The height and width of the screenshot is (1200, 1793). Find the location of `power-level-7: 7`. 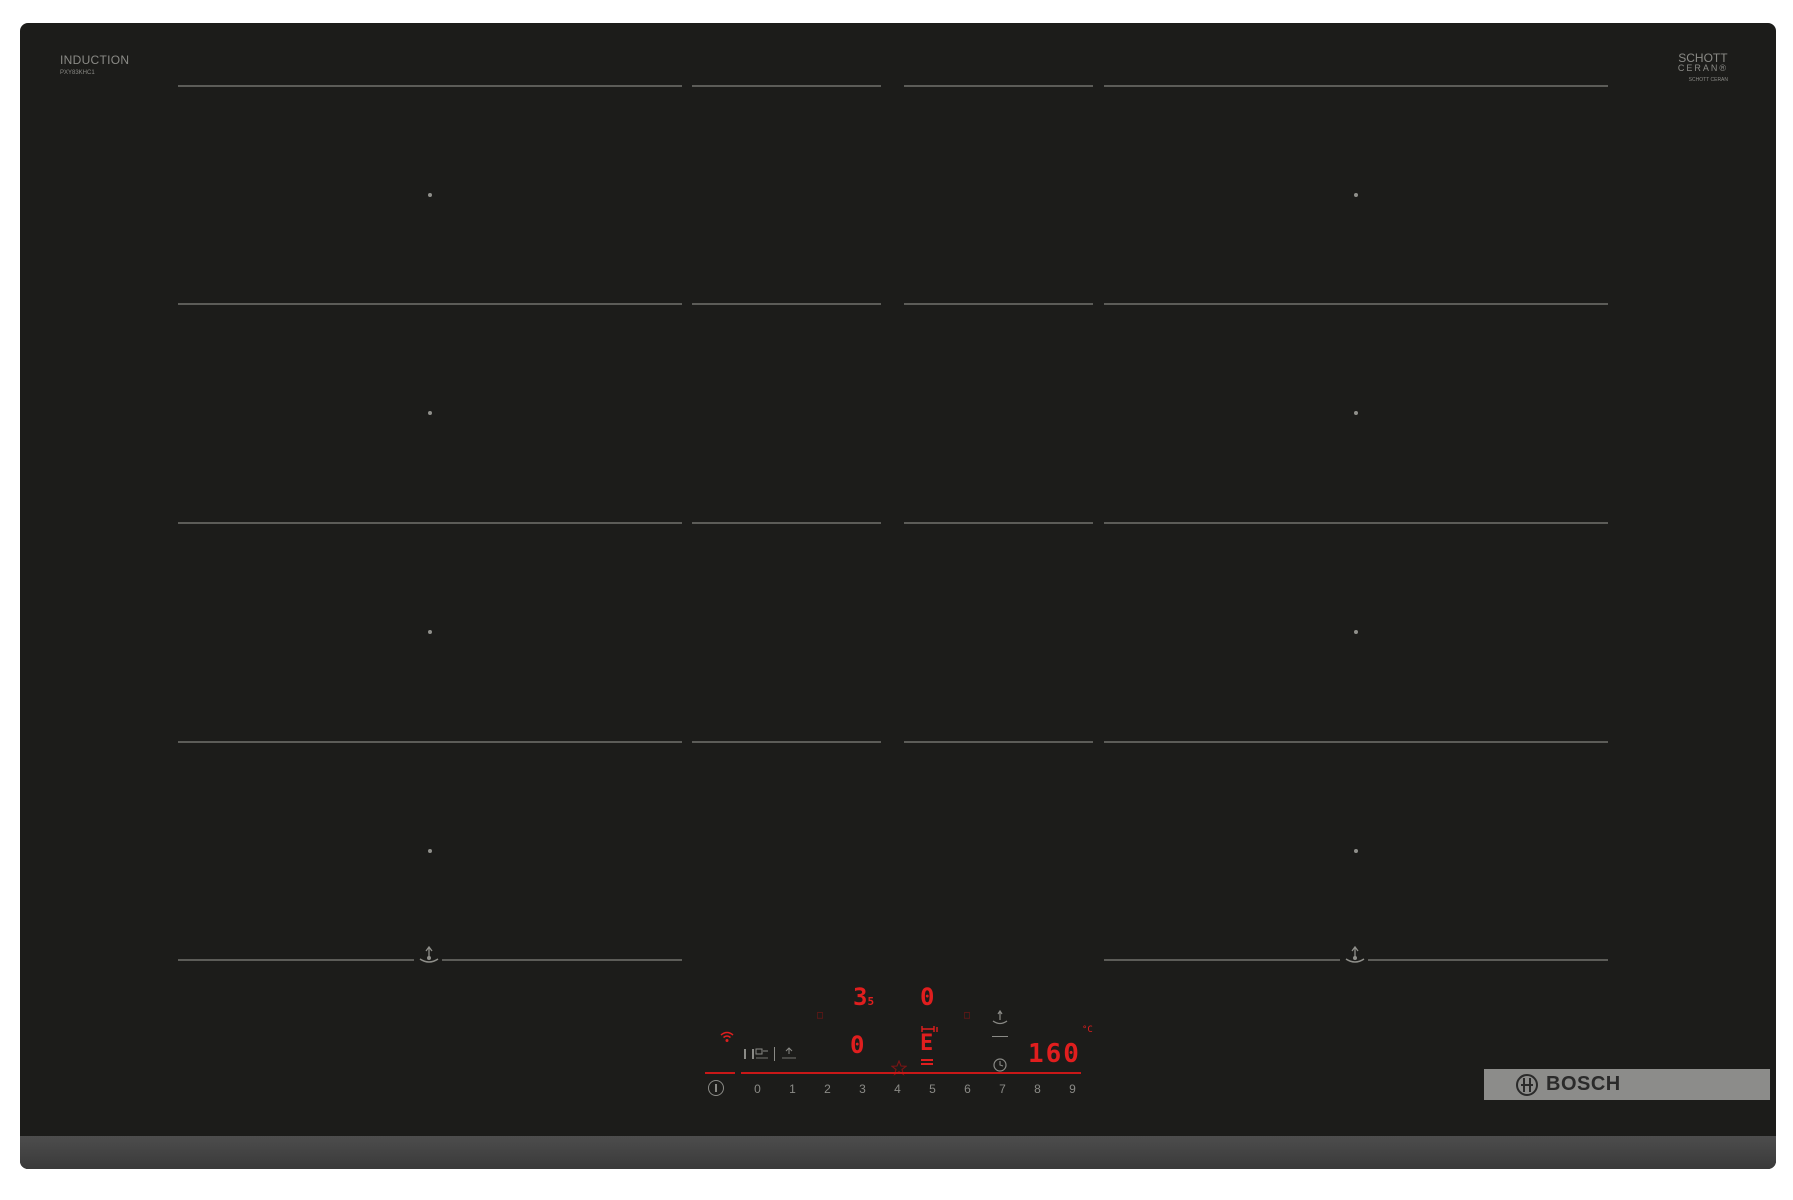

power-level-7: 7 is located at coordinates (1002, 1089).